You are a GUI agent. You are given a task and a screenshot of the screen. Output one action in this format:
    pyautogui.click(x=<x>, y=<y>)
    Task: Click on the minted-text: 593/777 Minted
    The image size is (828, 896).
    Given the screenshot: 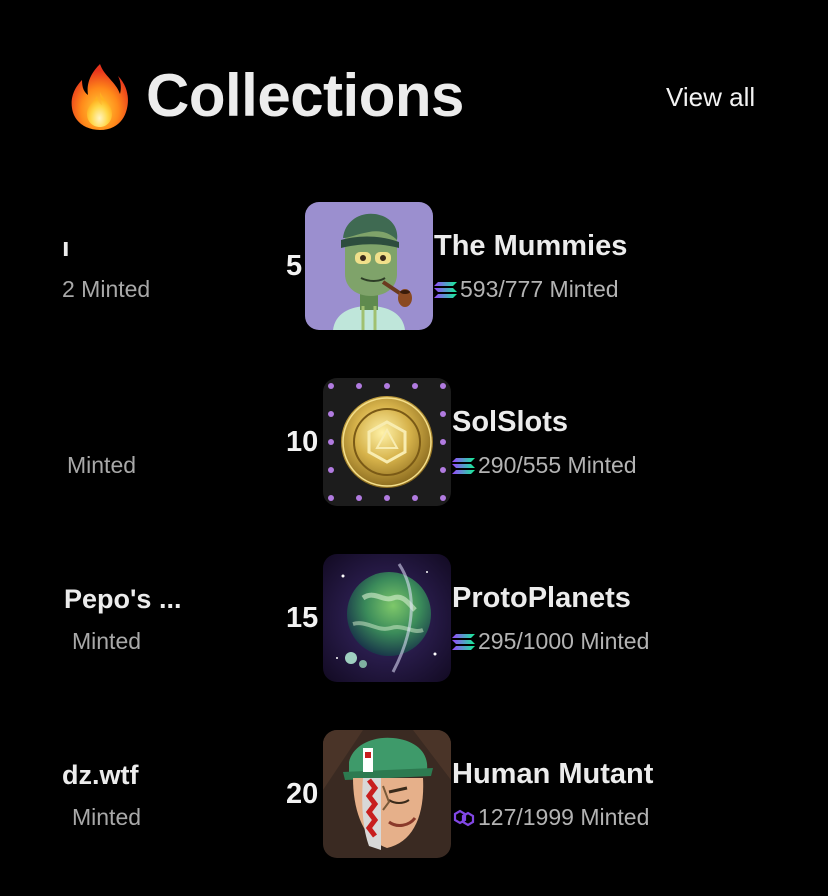 What is the action you would take?
    pyautogui.click(x=539, y=289)
    